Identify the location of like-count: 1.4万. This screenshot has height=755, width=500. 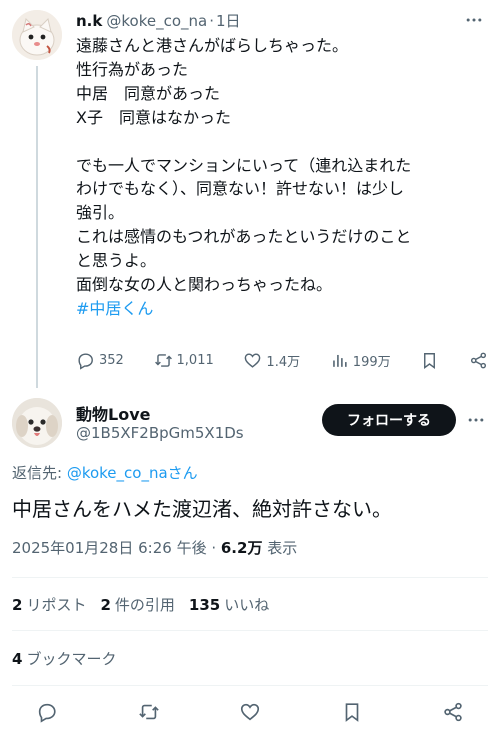
(283, 362).